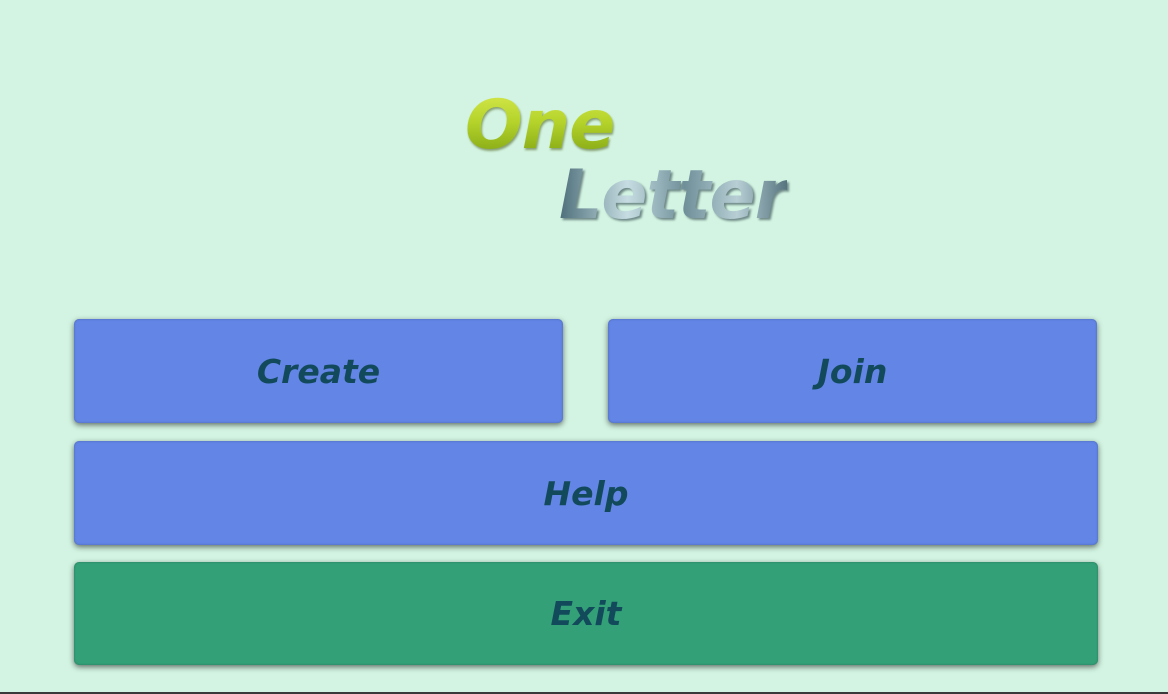  I want to click on logo-word-letter: Letter, so click(673, 195).